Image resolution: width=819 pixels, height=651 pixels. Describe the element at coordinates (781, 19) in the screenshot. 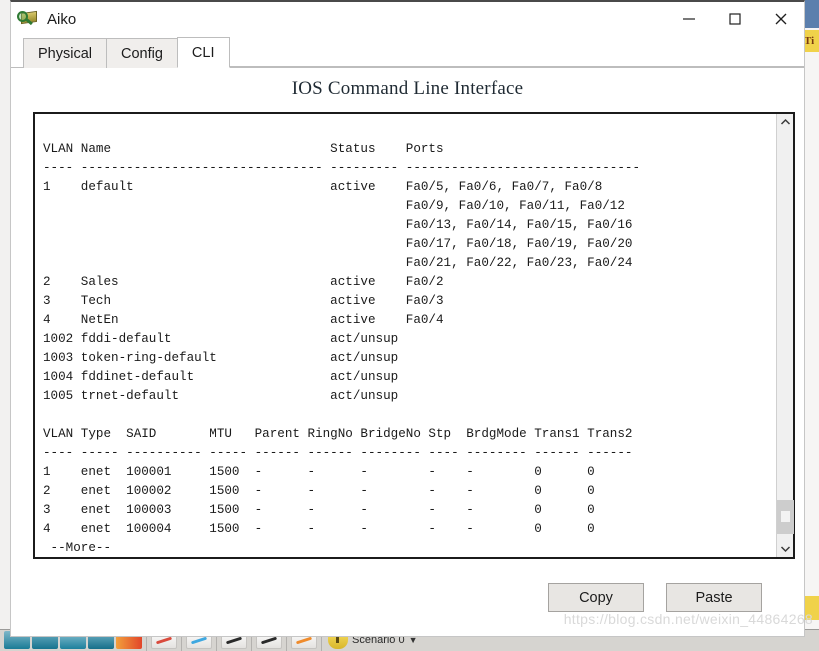

I see `close-button` at that location.